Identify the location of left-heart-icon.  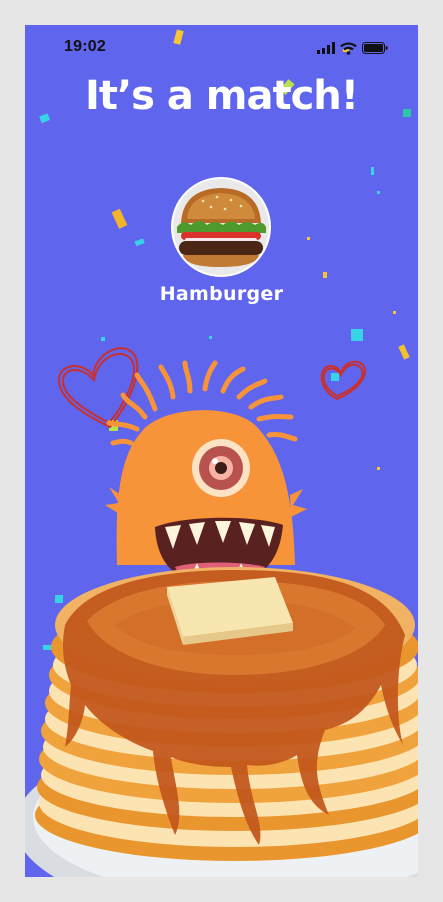
(98, 388).